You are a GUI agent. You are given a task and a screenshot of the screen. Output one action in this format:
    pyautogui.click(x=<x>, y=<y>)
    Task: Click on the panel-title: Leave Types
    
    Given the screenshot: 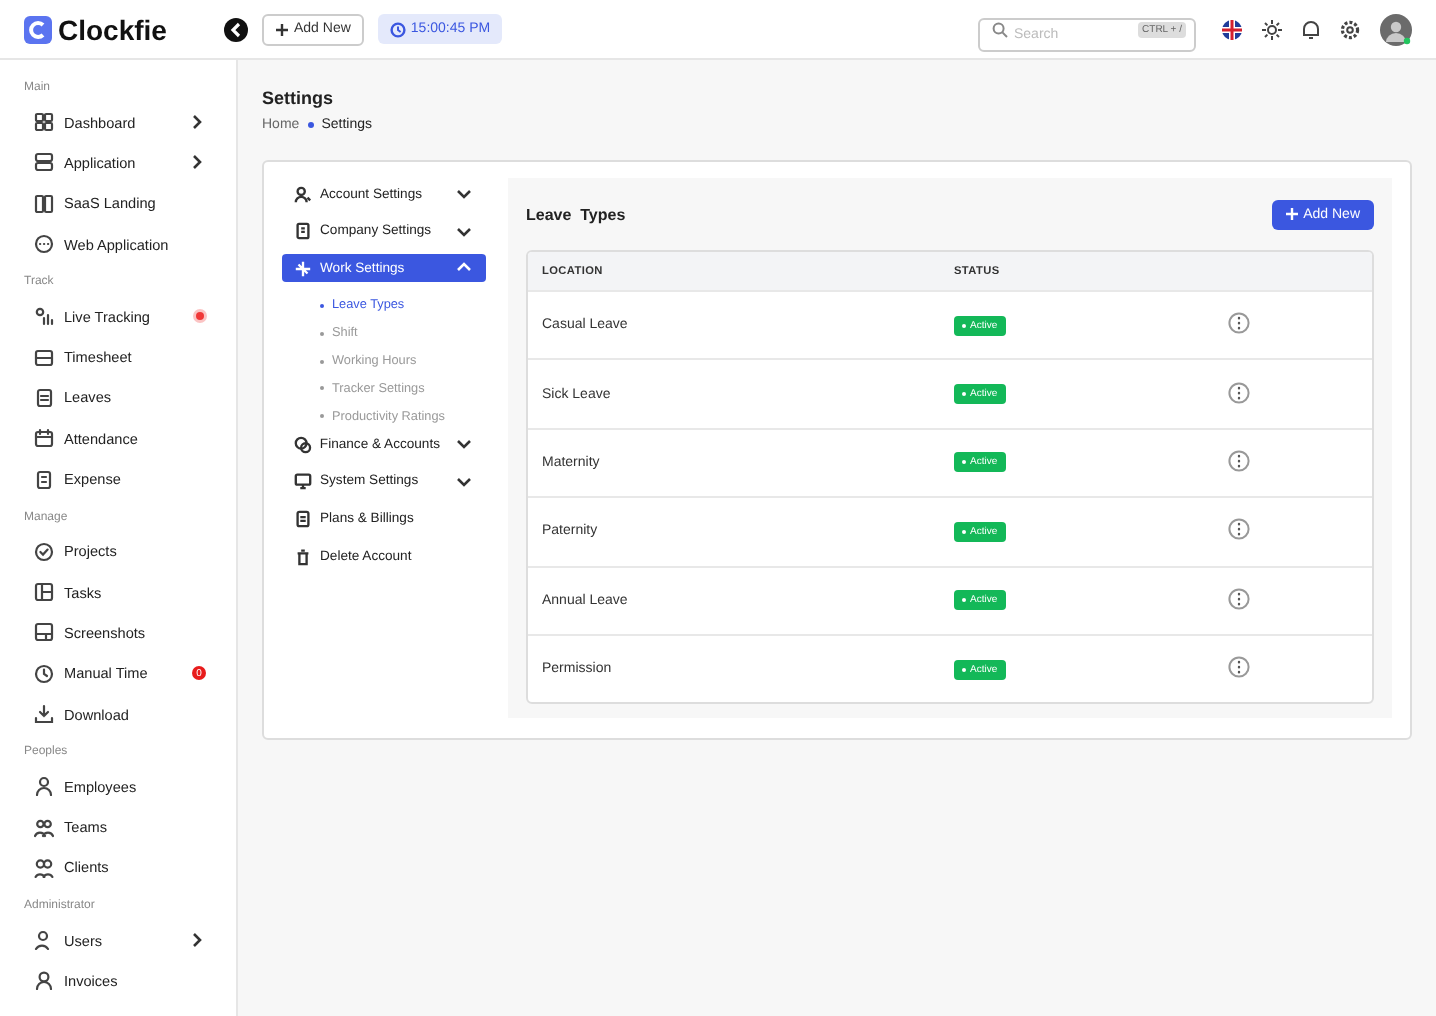 What is the action you would take?
    pyautogui.click(x=576, y=214)
    